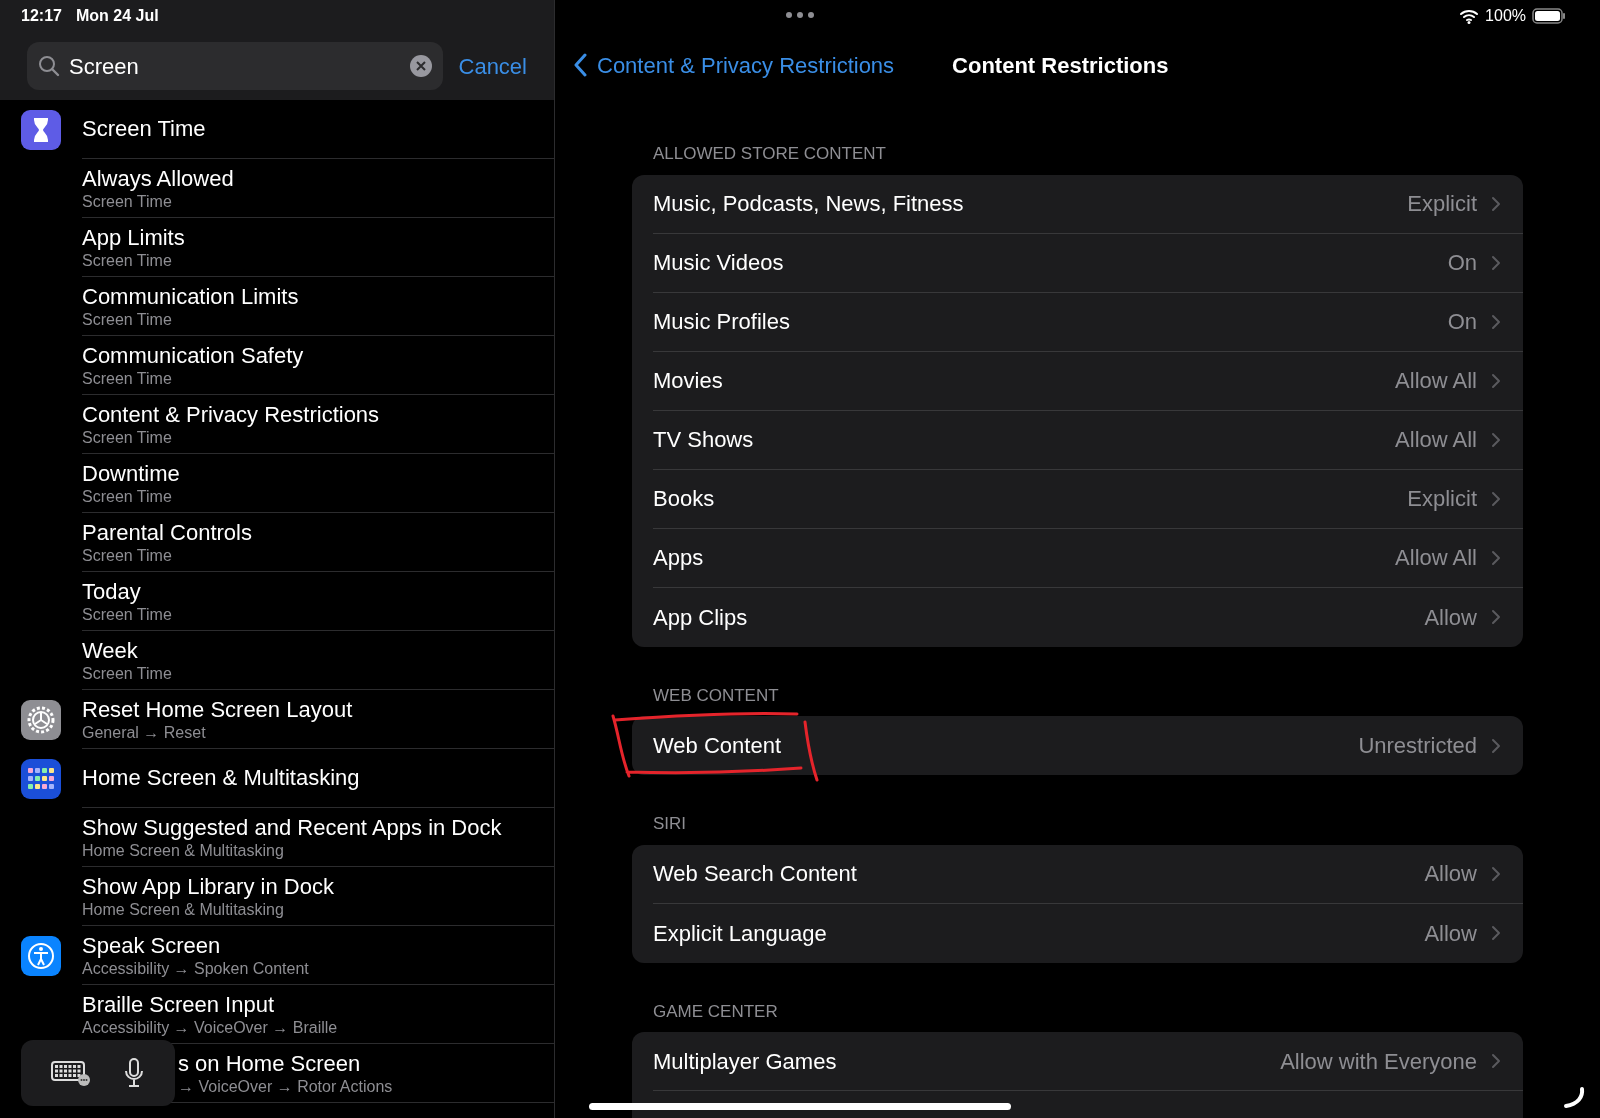 This screenshot has height=1118, width=1600. Describe the element at coordinates (318, 365) in the screenshot. I see `search-result: Communication Safety Screen Time` at that location.